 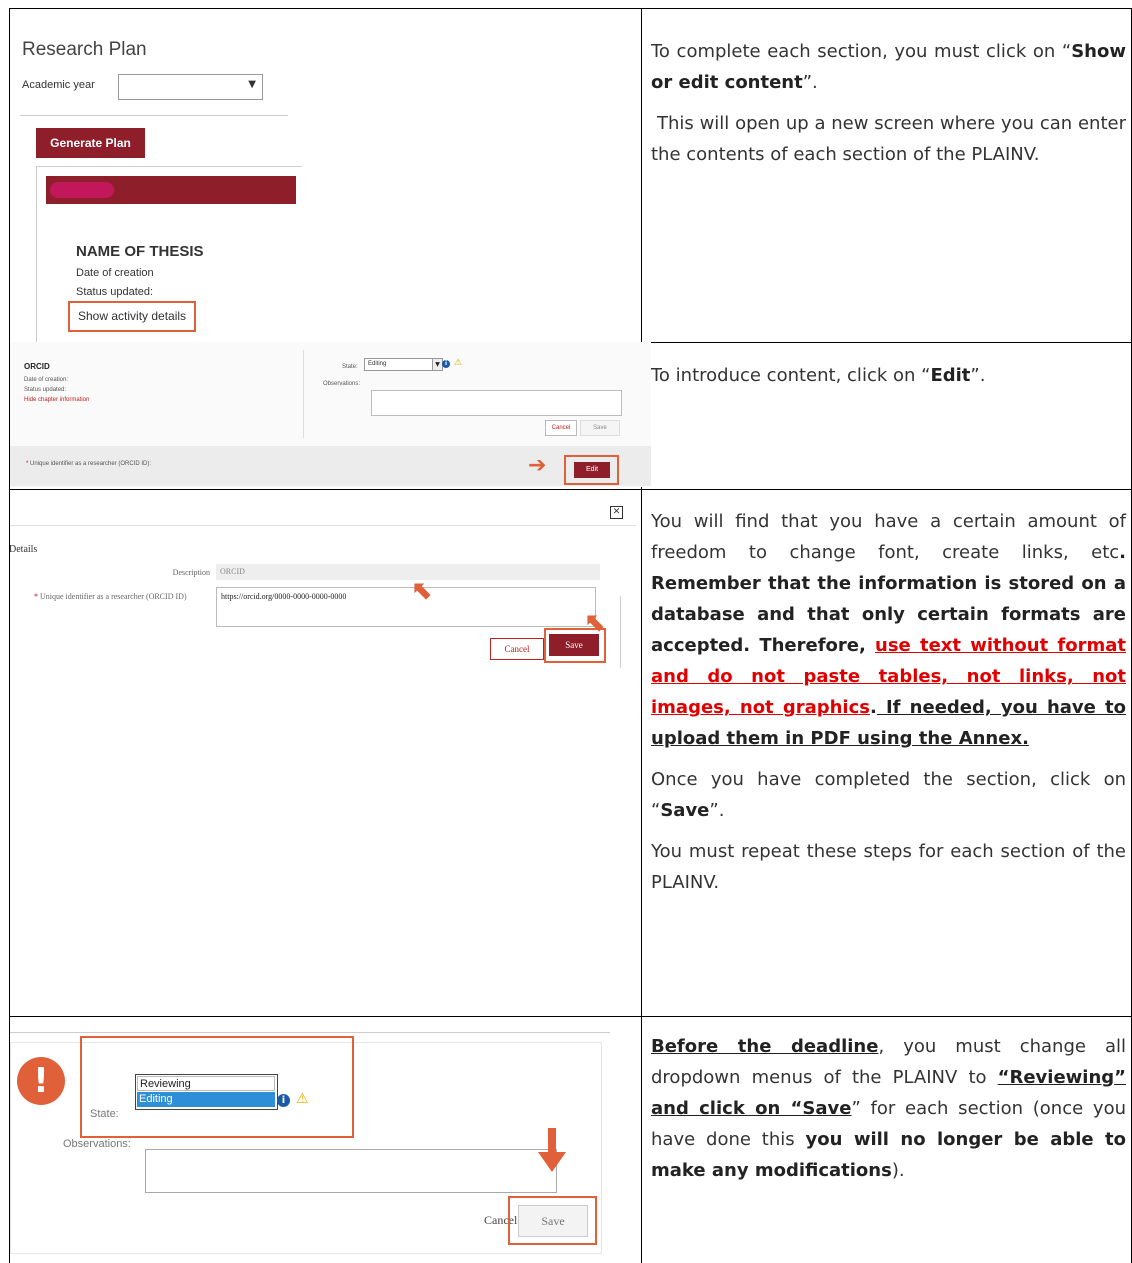 I want to click on dialog-divider, so click(x=323, y=525).